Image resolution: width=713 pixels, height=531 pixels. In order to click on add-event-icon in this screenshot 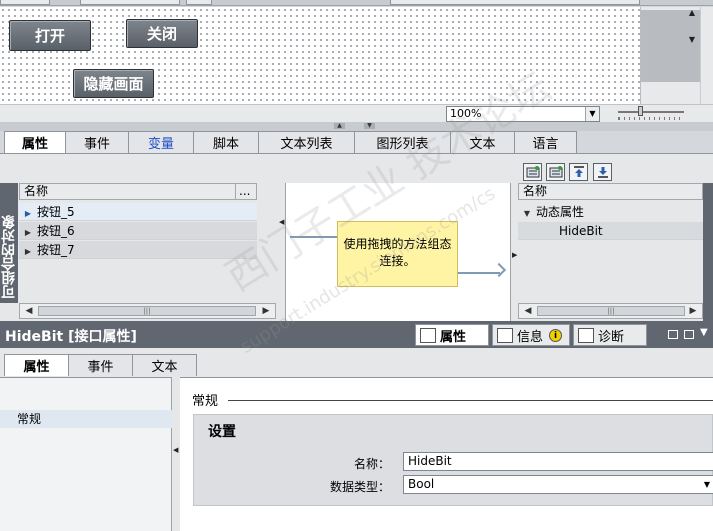, I will do `click(555, 172)`.